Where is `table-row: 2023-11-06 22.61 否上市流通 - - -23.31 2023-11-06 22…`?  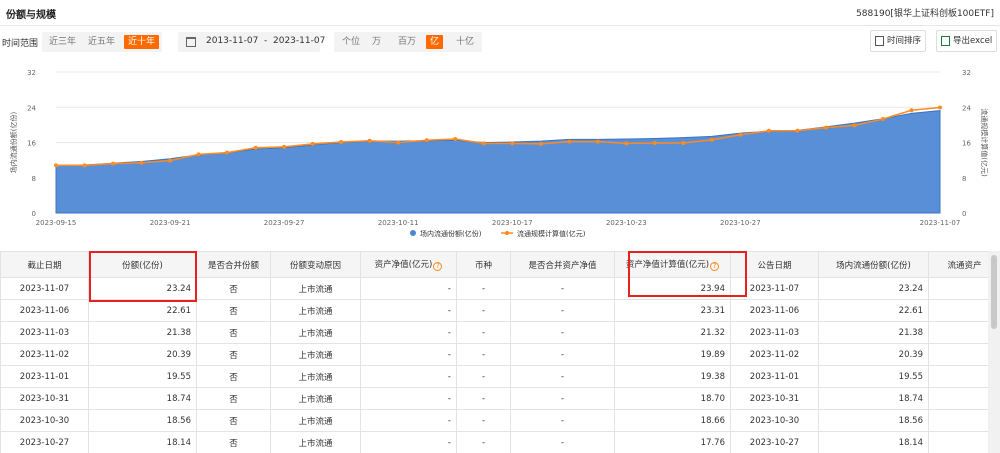
table-row: 2023-11-06 22.61 否上市流通 - - -23.31 2023-11-06 22… is located at coordinates (494, 310).